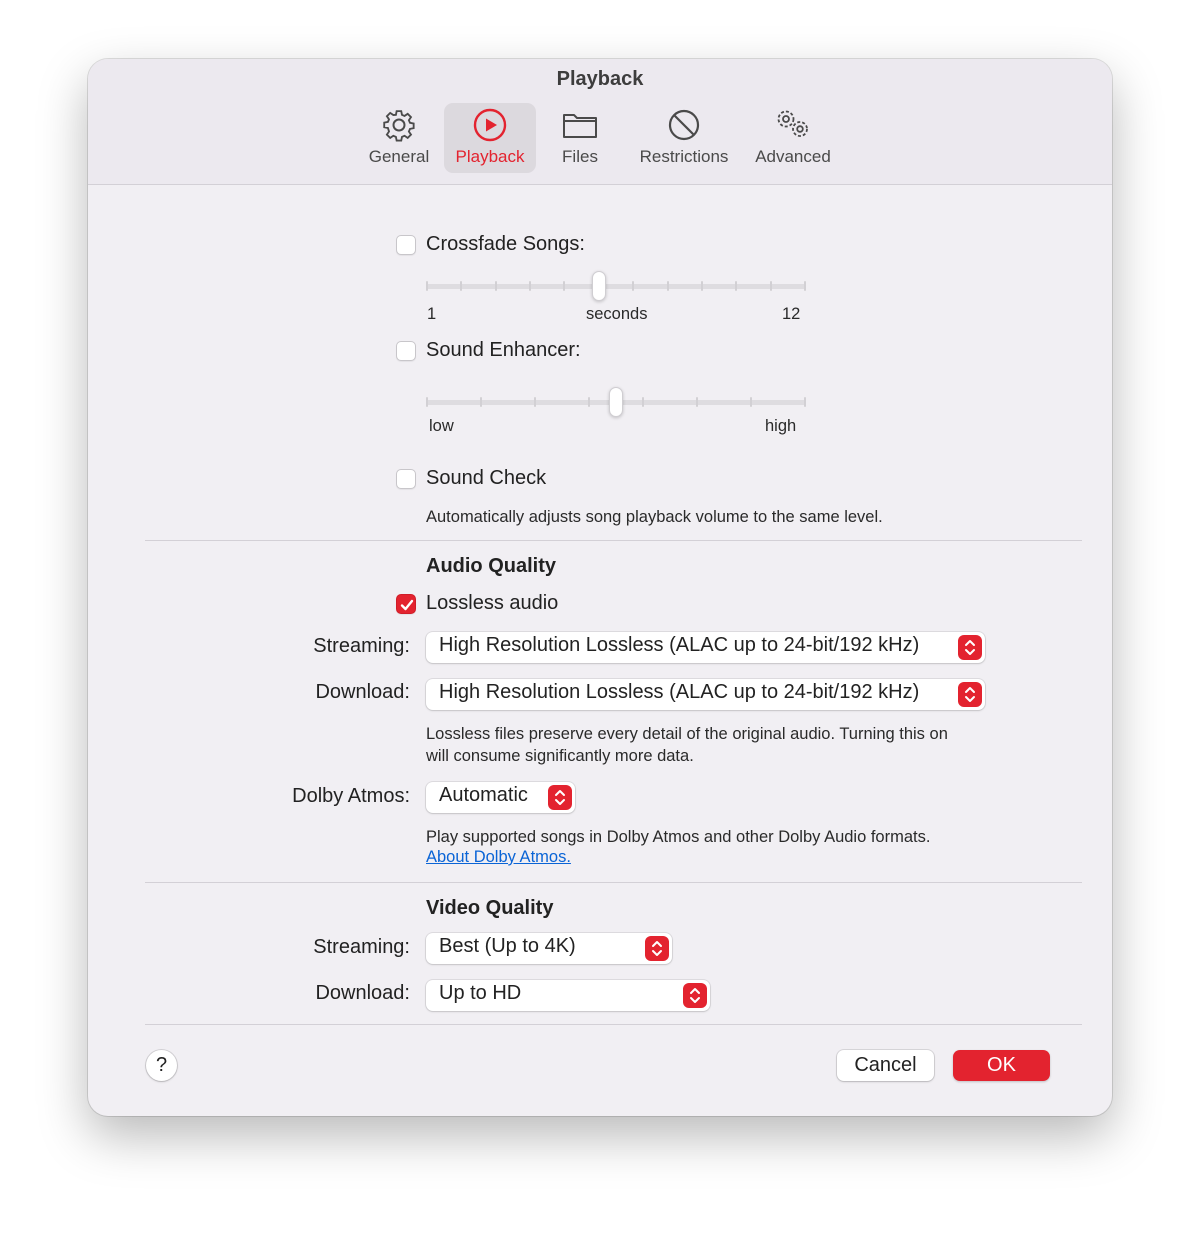 This screenshot has width=1200, height=1233. Describe the element at coordinates (885, 1065) in the screenshot. I see `cancel-button: Cancel` at that location.